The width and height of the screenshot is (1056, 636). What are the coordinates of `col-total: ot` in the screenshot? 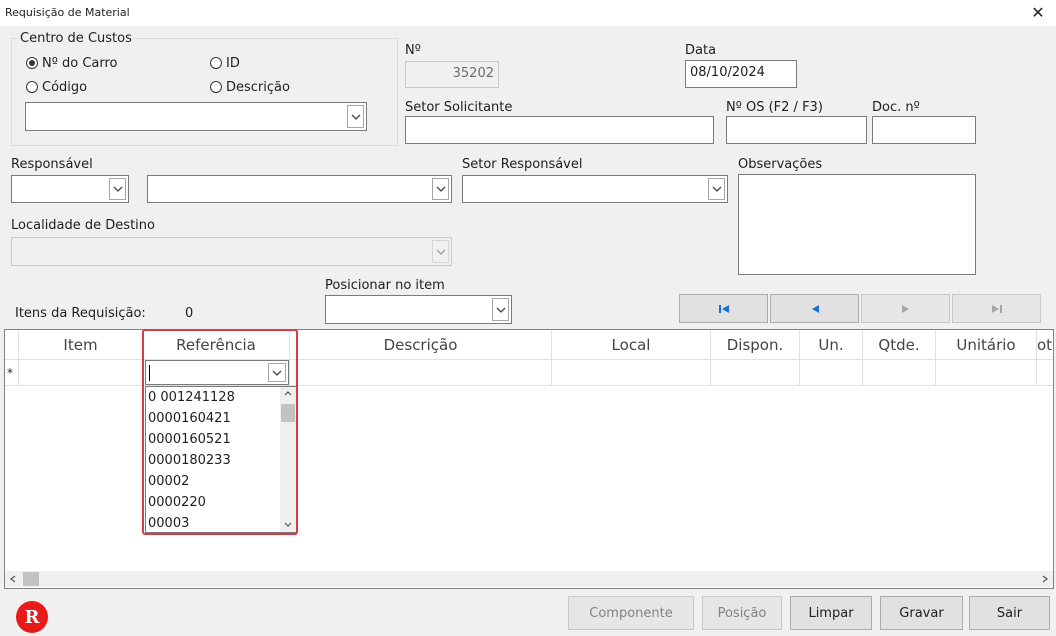 It's located at (1045, 345).